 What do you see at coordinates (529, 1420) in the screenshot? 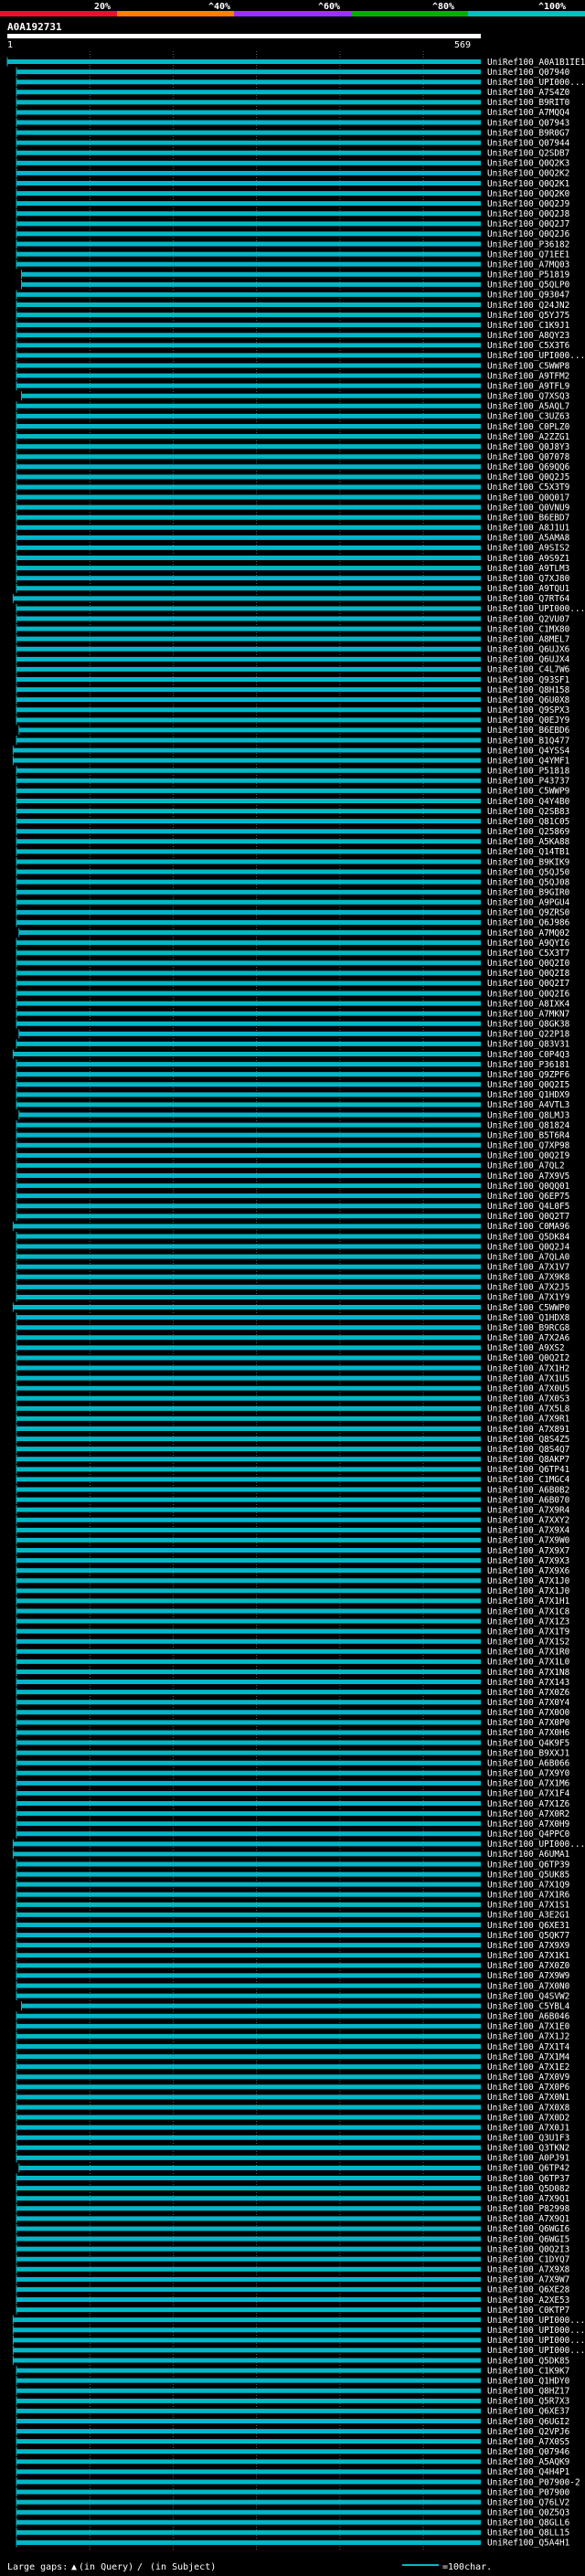
I see `hit-label: UniRef100_A7X9R1` at bounding box center [529, 1420].